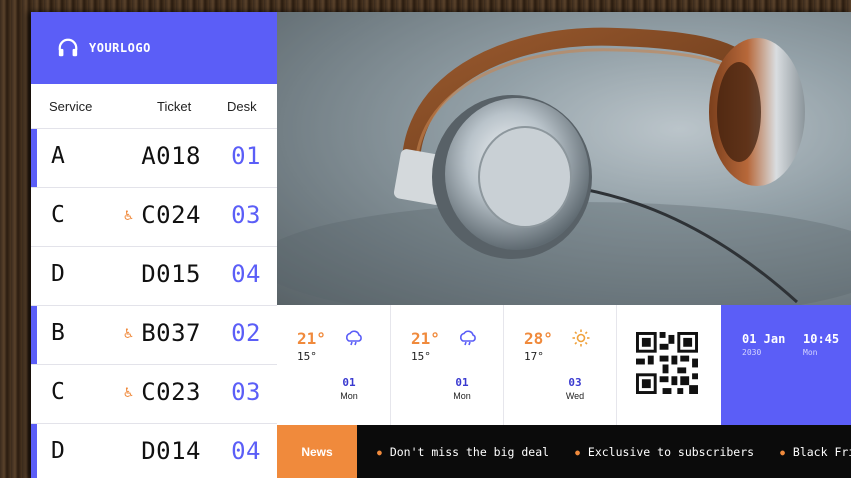  I want to click on clock-time: 10:45, so click(821, 339).